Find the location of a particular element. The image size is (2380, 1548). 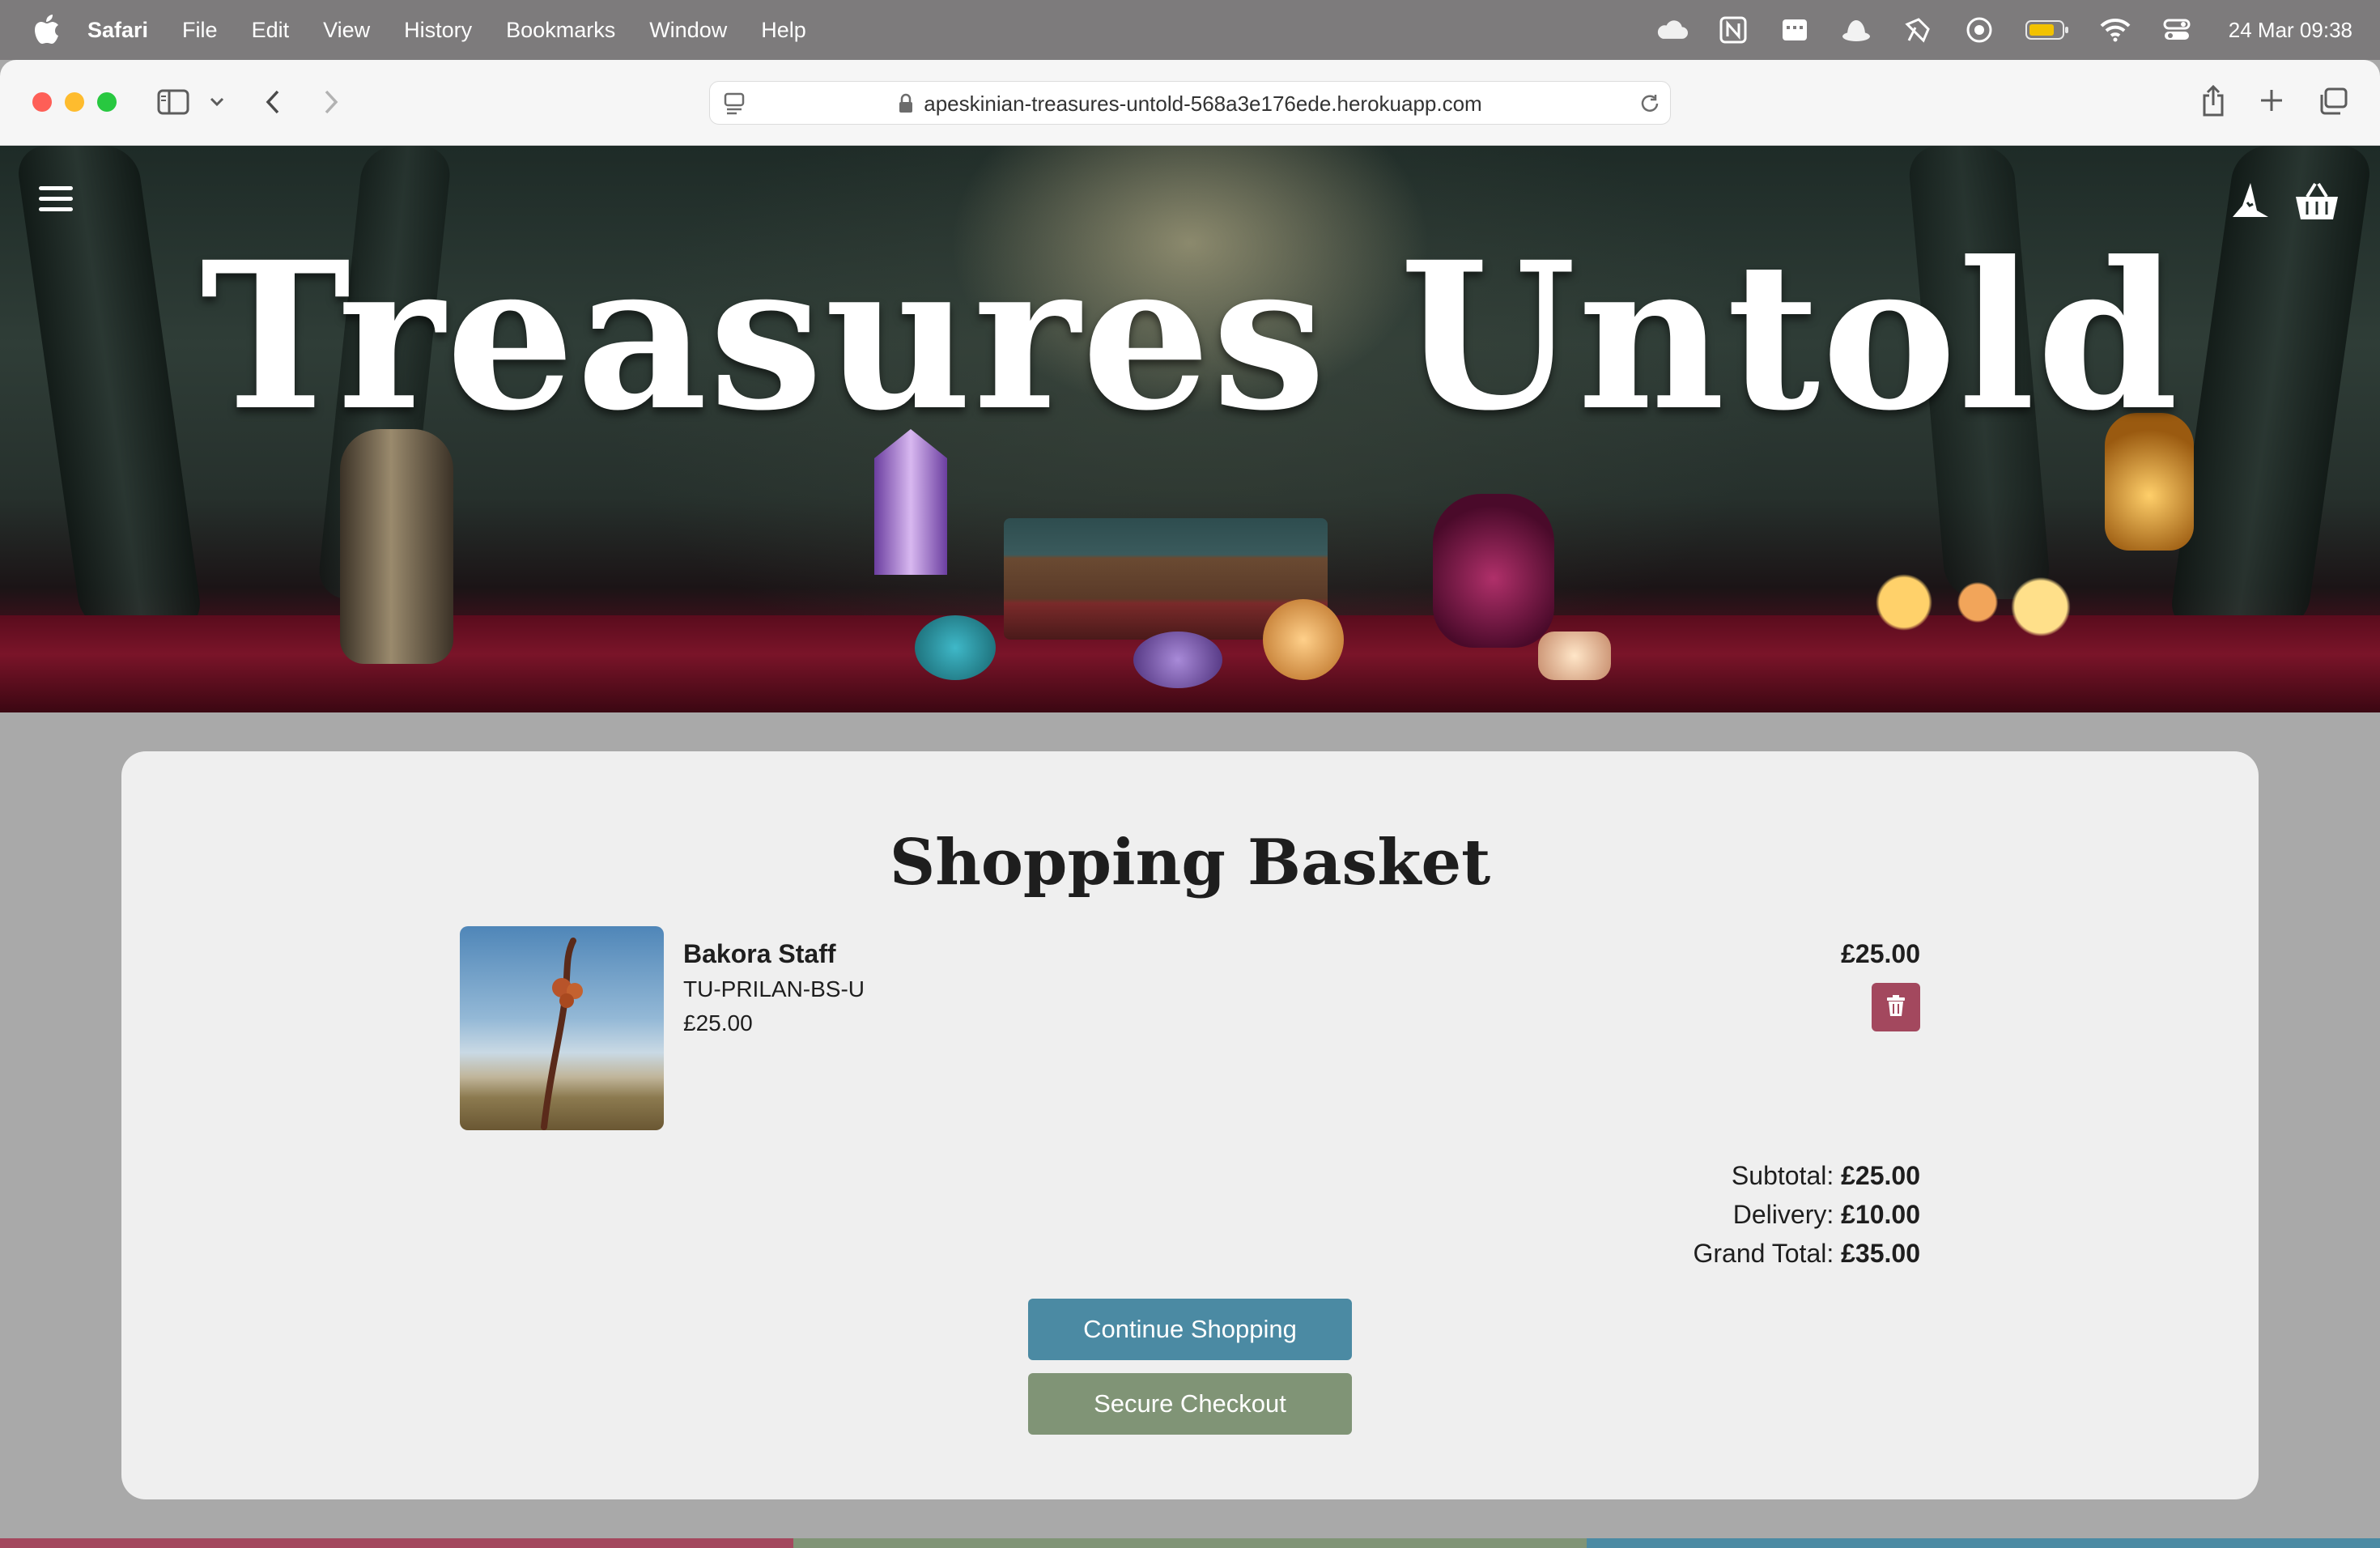

menu-clock: 24 Mar 09:38 is located at coordinates (2290, 31).